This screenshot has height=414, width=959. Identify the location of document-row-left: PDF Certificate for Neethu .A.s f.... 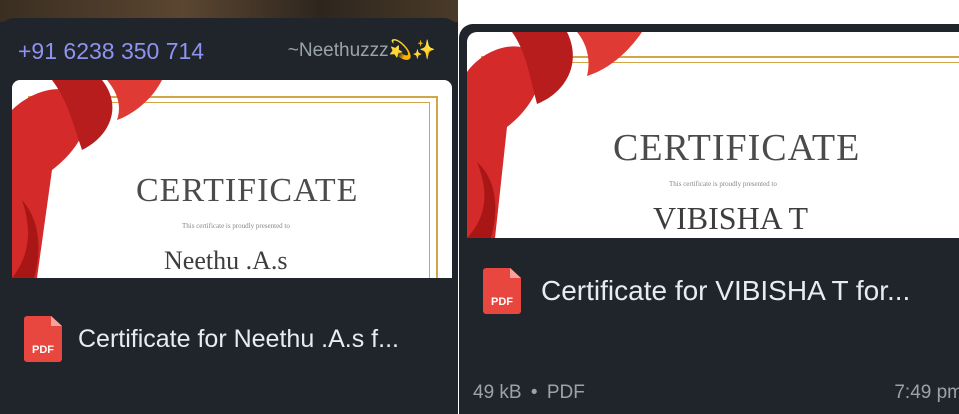
(211, 339).